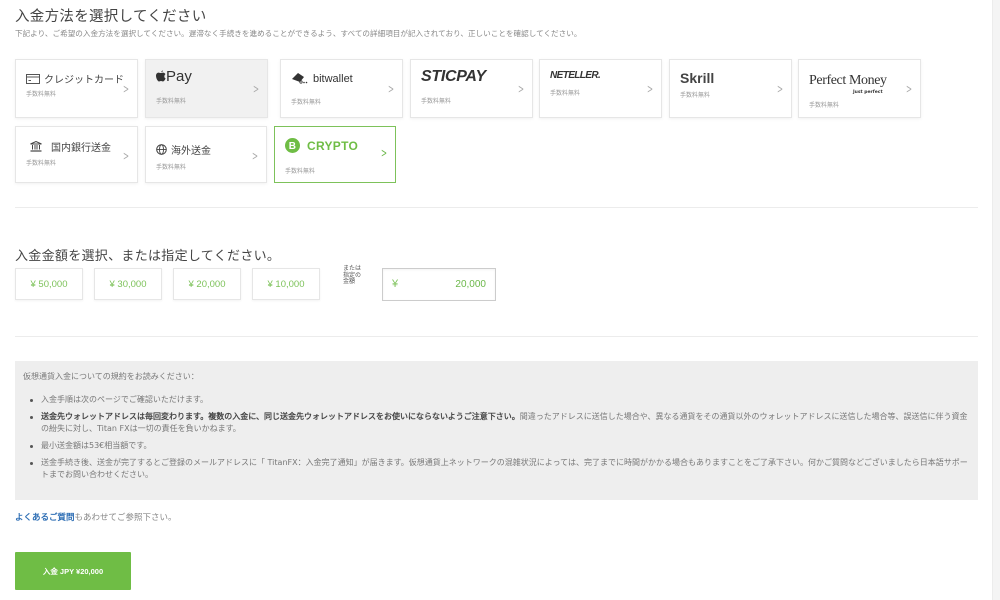 Image resolution: width=1000 pixels, height=600 pixels. Describe the element at coordinates (36, 146) in the screenshot. I see `bank-icon` at that location.